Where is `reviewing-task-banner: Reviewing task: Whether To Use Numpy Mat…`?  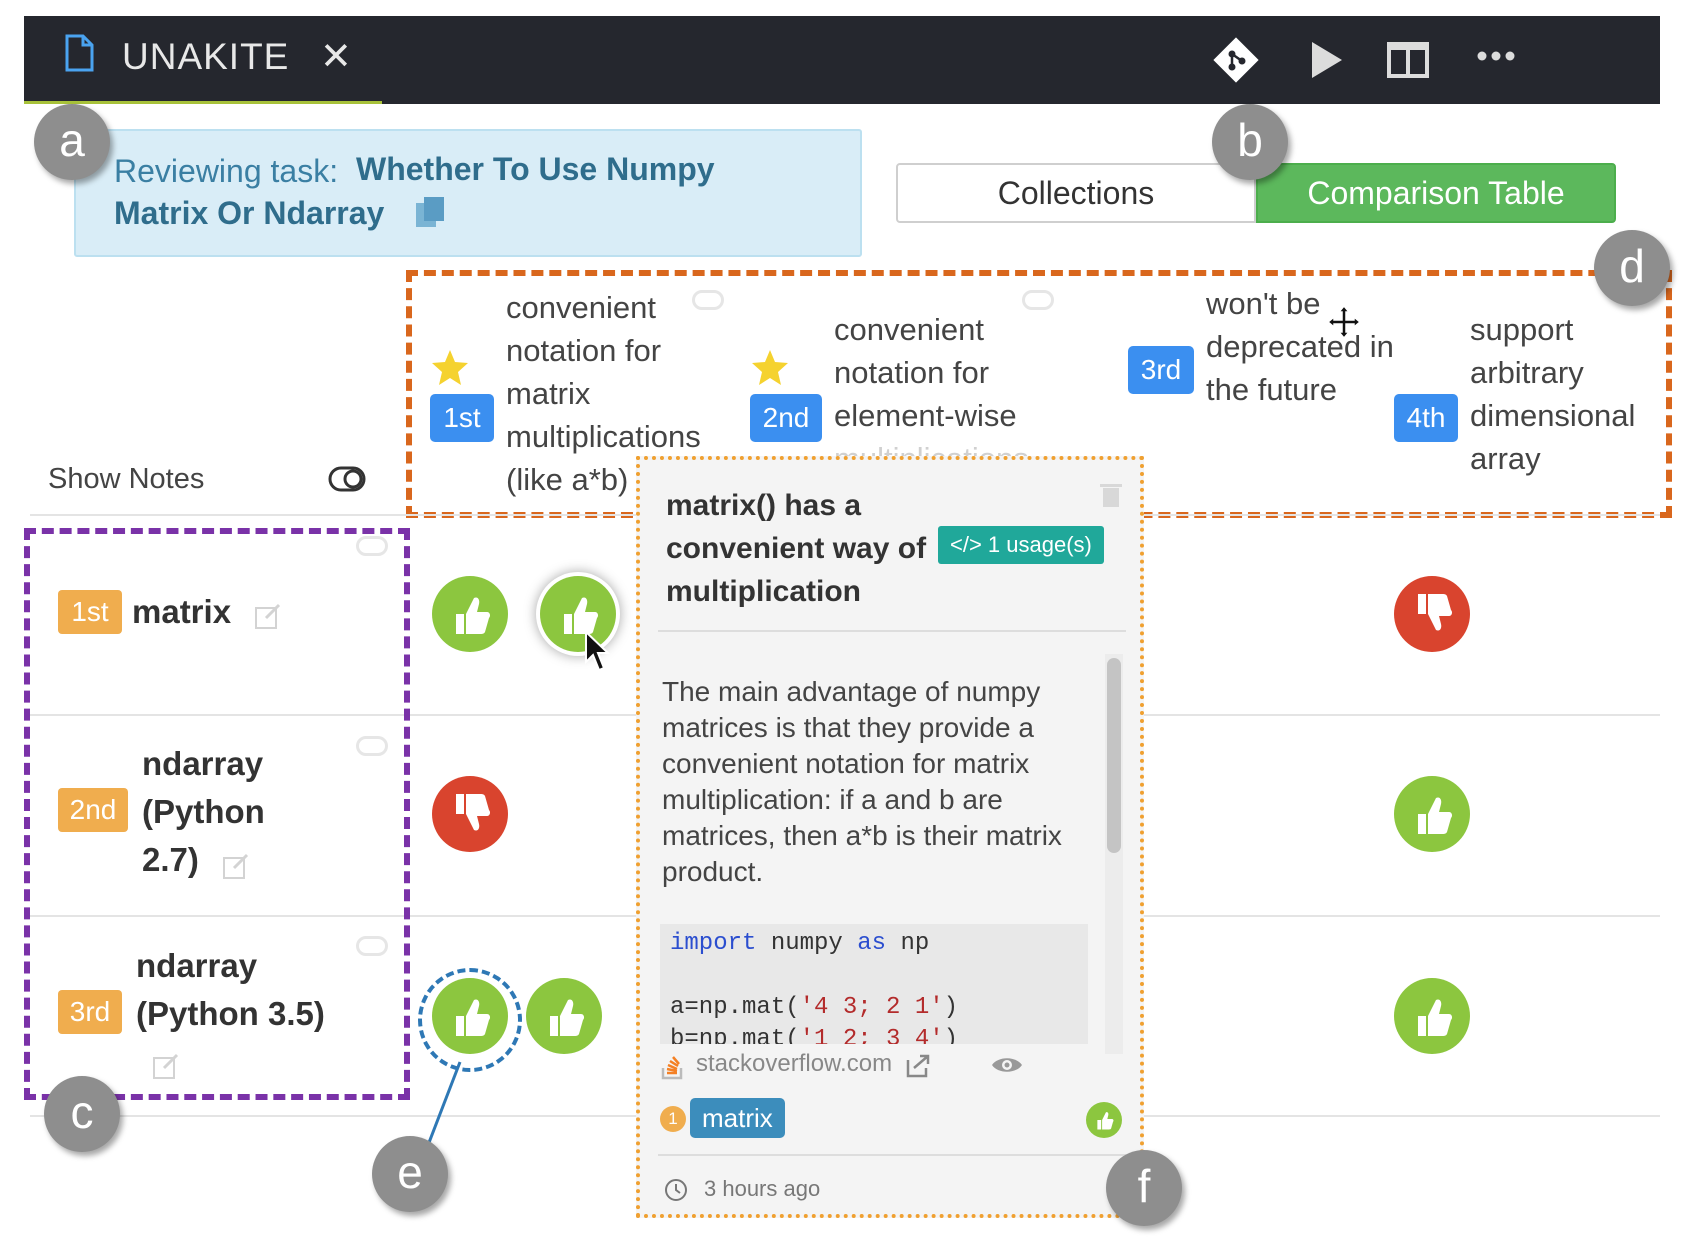
reviewing-task-banner: Reviewing task: Whether To Use Numpy Mat… is located at coordinates (468, 193).